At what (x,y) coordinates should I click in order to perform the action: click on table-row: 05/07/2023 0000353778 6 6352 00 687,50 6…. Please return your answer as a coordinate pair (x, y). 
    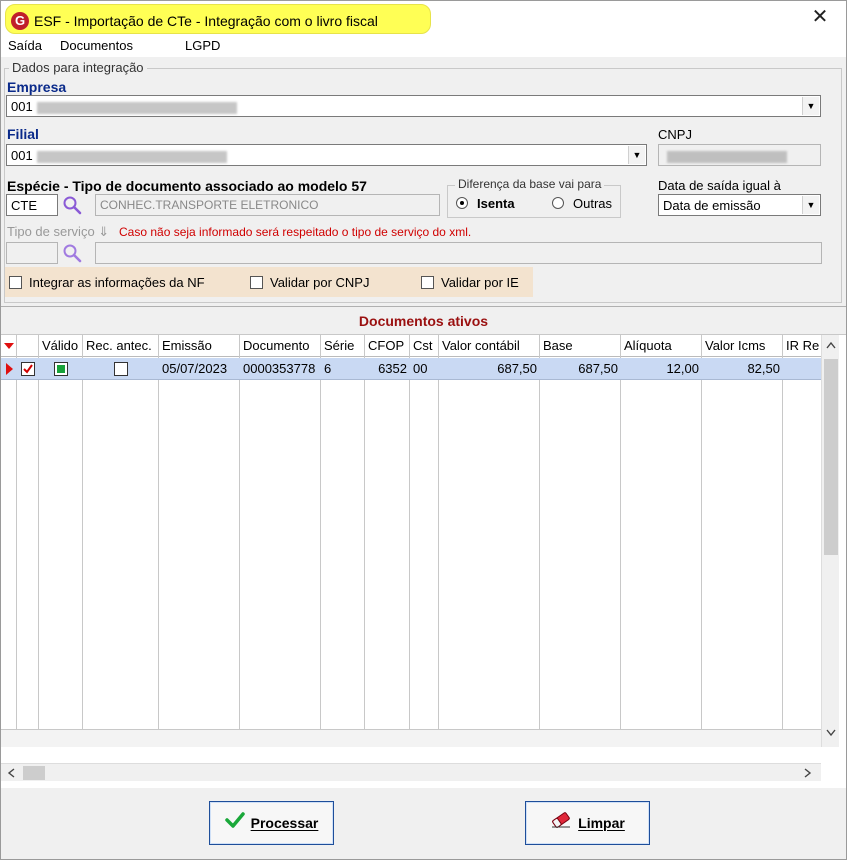
    Looking at the image, I should click on (411, 369).